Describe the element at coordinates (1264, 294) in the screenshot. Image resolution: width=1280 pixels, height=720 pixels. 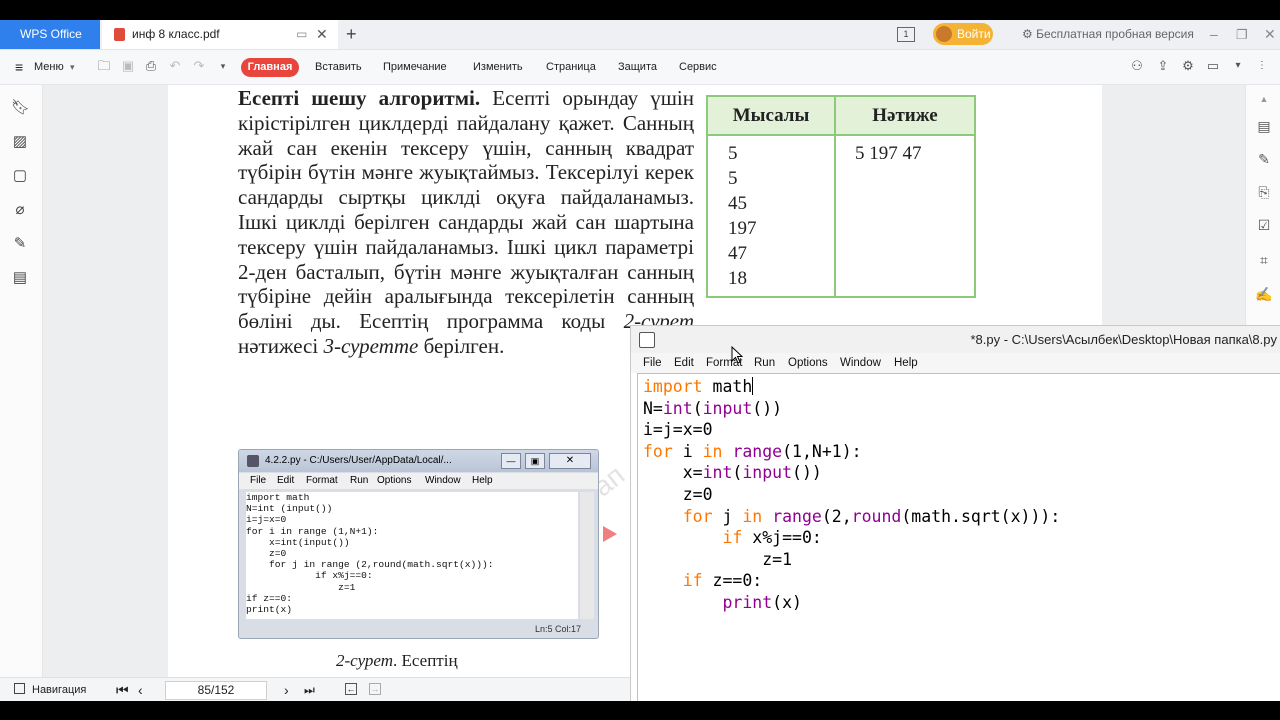
I see `sign-icon: ✍` at that location.